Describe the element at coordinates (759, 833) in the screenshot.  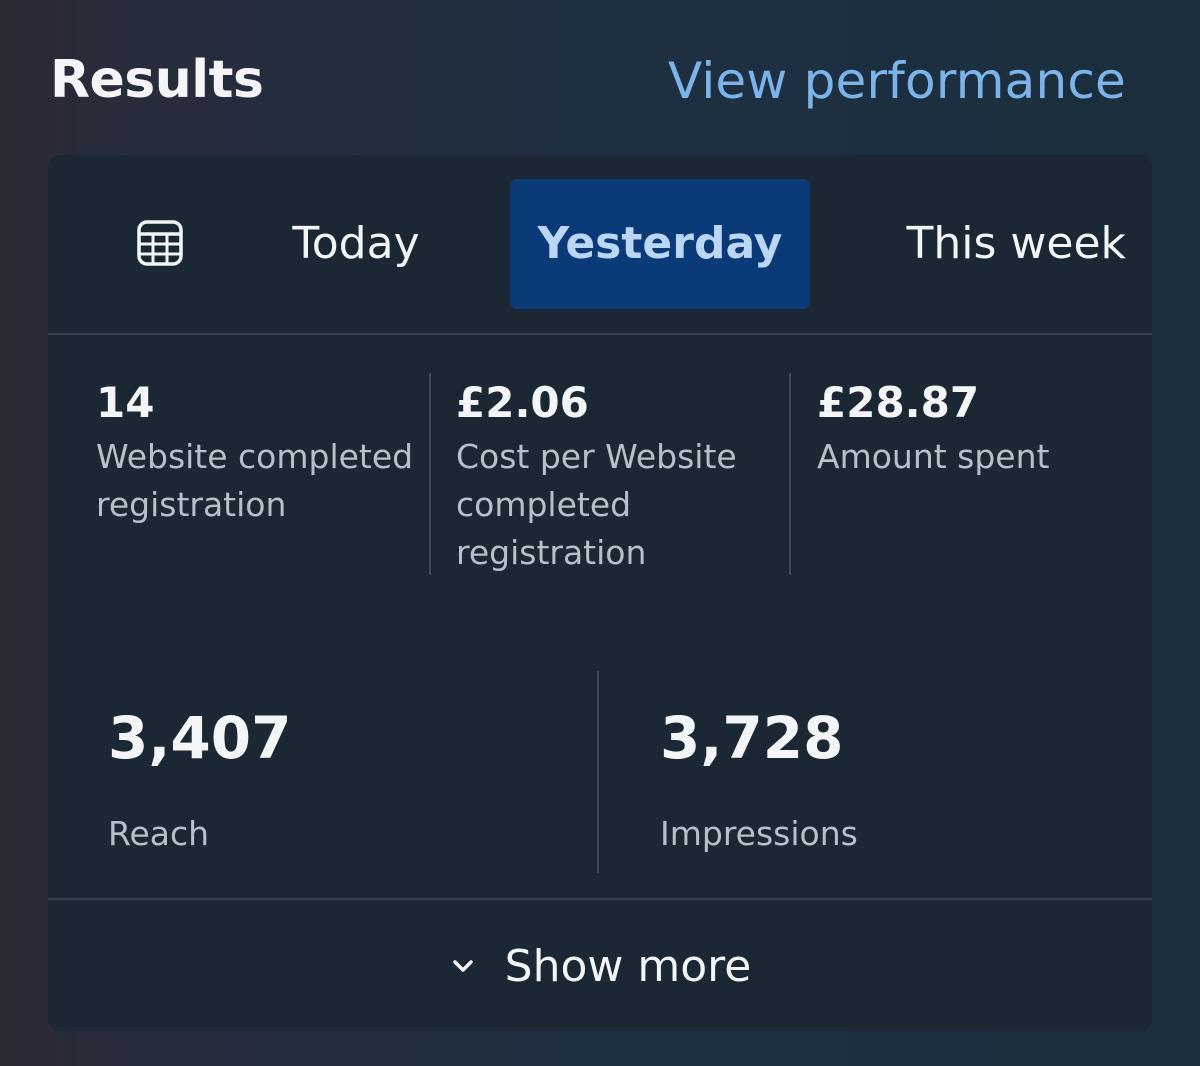
I see `metric-label: Impressions` at that location.